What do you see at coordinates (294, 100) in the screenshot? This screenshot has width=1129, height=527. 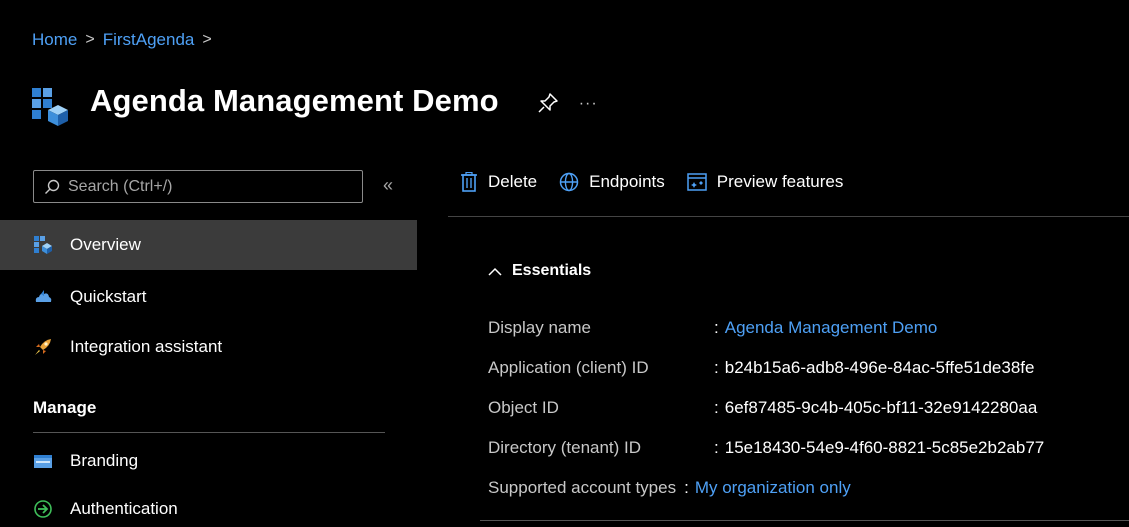 I see `page-title: Agenda Management Demo` at bounding box center [294, 100].